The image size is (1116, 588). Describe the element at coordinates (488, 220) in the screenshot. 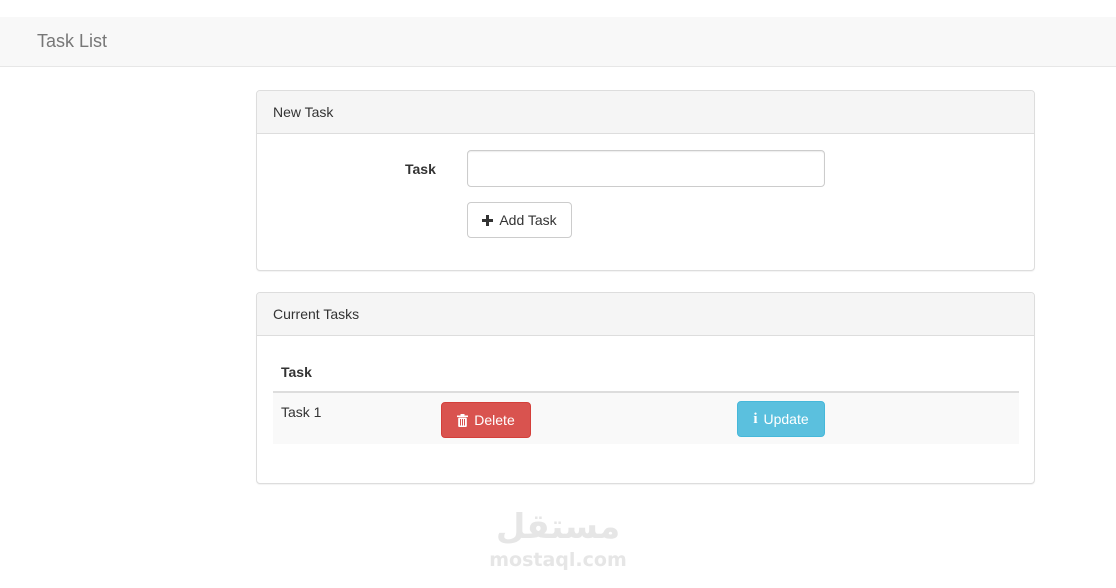

I see `plus-icon` at that location.